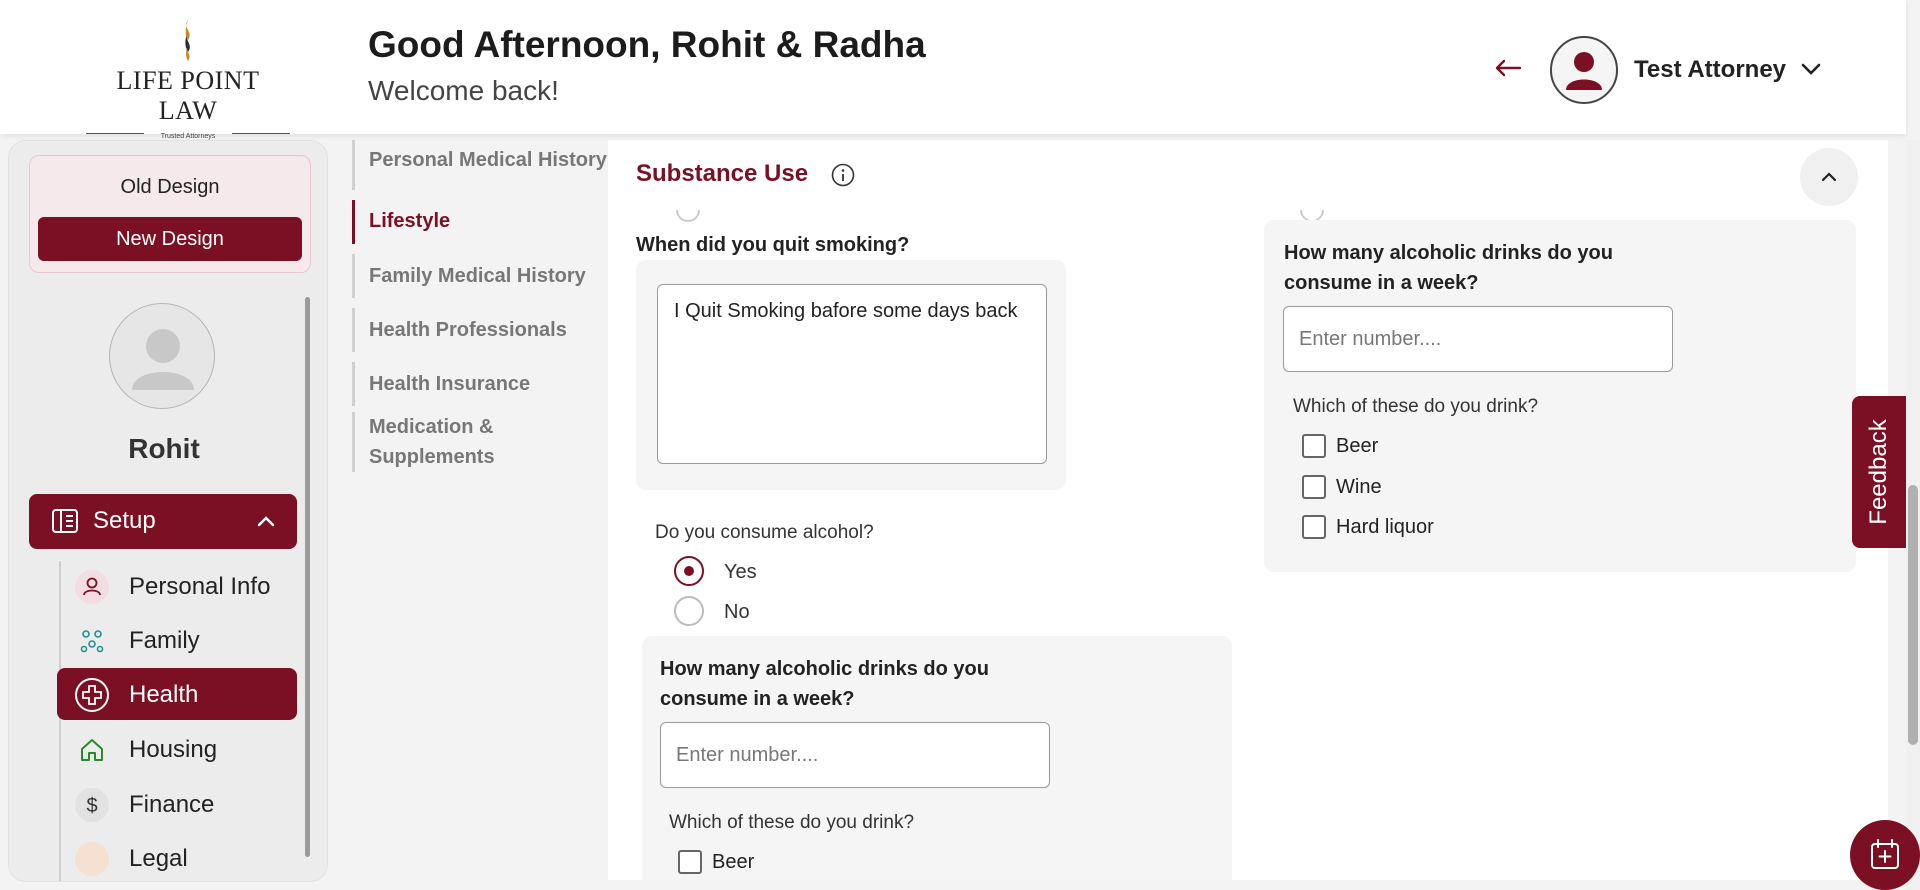  What do you see at coordinates (410, 221) in the screenshot?
I see `subnav-label: Lifestyle` at bounding box center [410, 221].